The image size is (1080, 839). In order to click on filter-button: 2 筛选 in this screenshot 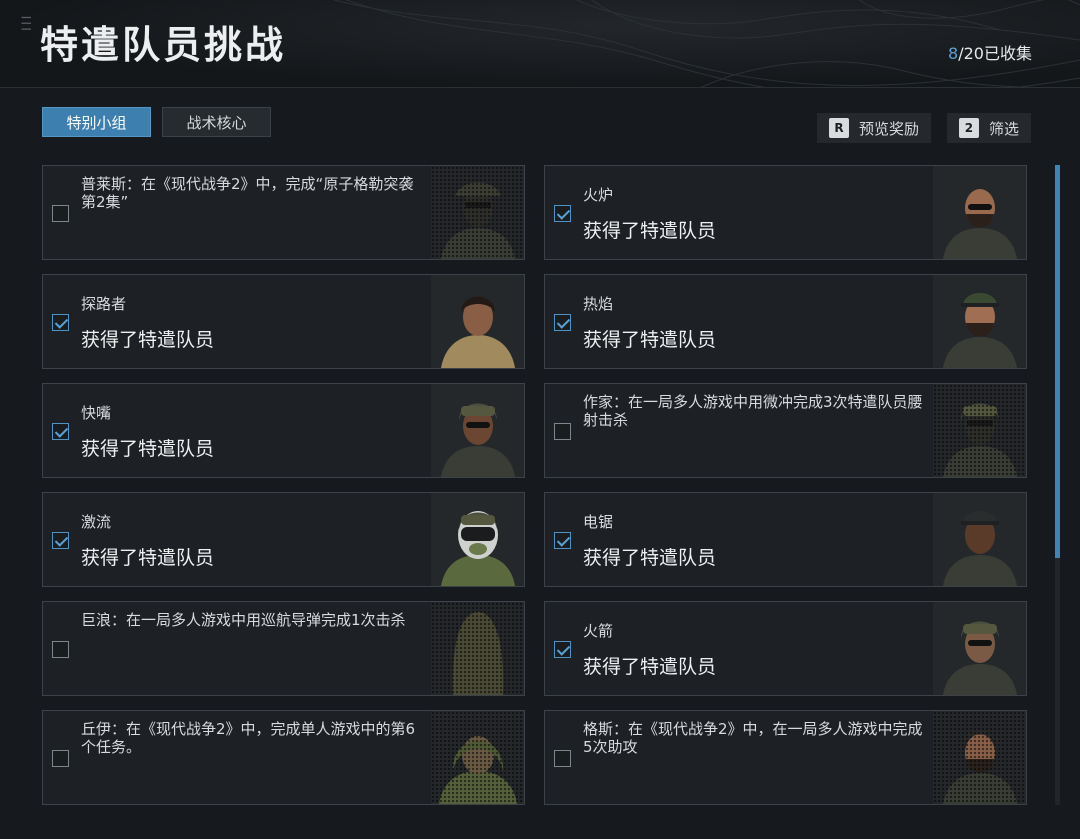, I will do `click(988, 128)`.